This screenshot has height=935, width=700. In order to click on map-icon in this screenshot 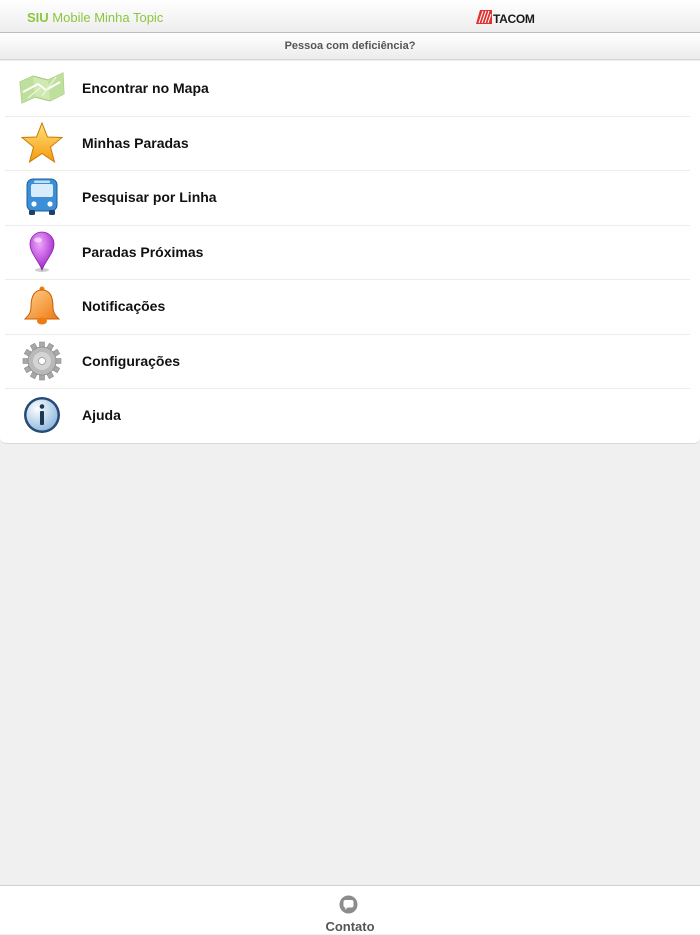, I will do `click(42, 88)`.